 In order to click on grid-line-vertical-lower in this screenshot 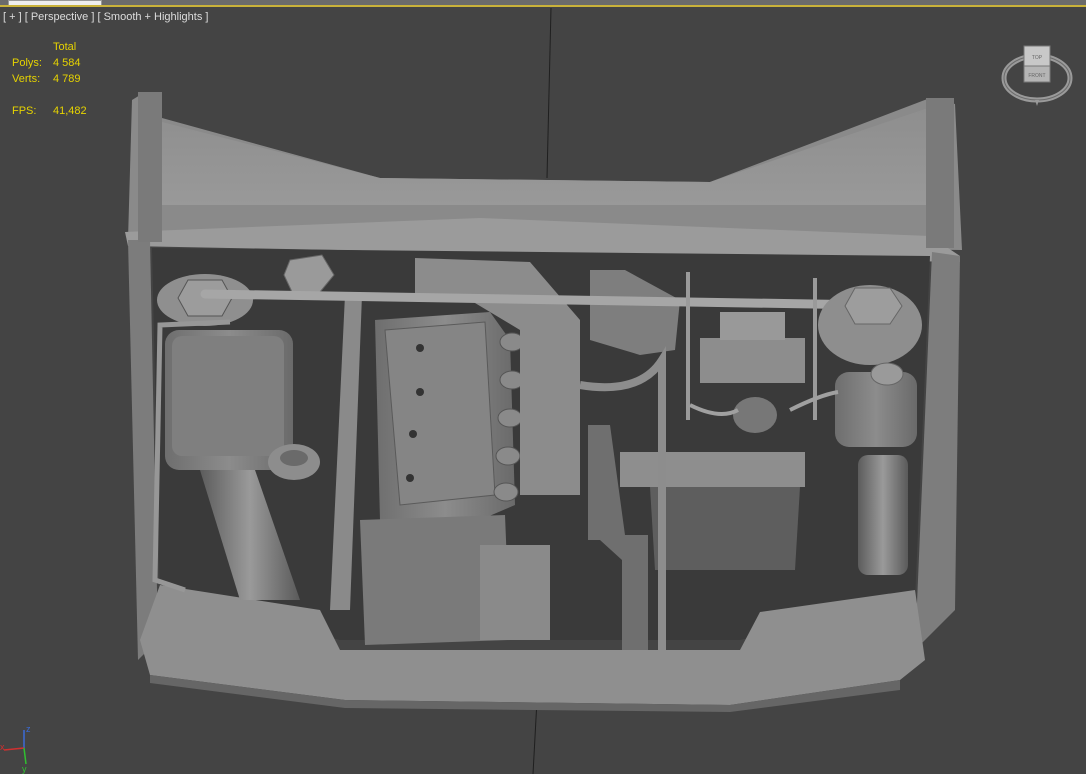, I will do `click(535, 736)`.